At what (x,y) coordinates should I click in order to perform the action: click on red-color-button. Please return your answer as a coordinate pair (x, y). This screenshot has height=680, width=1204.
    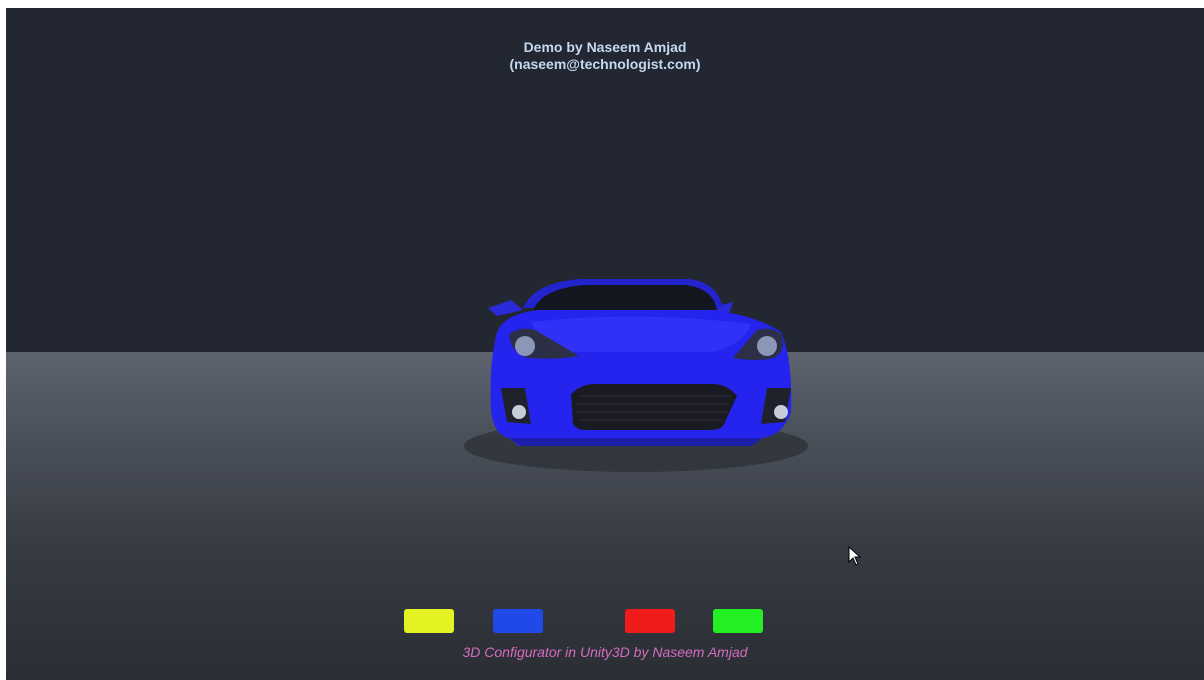
    Looking at the image, I should click on (650, 621).